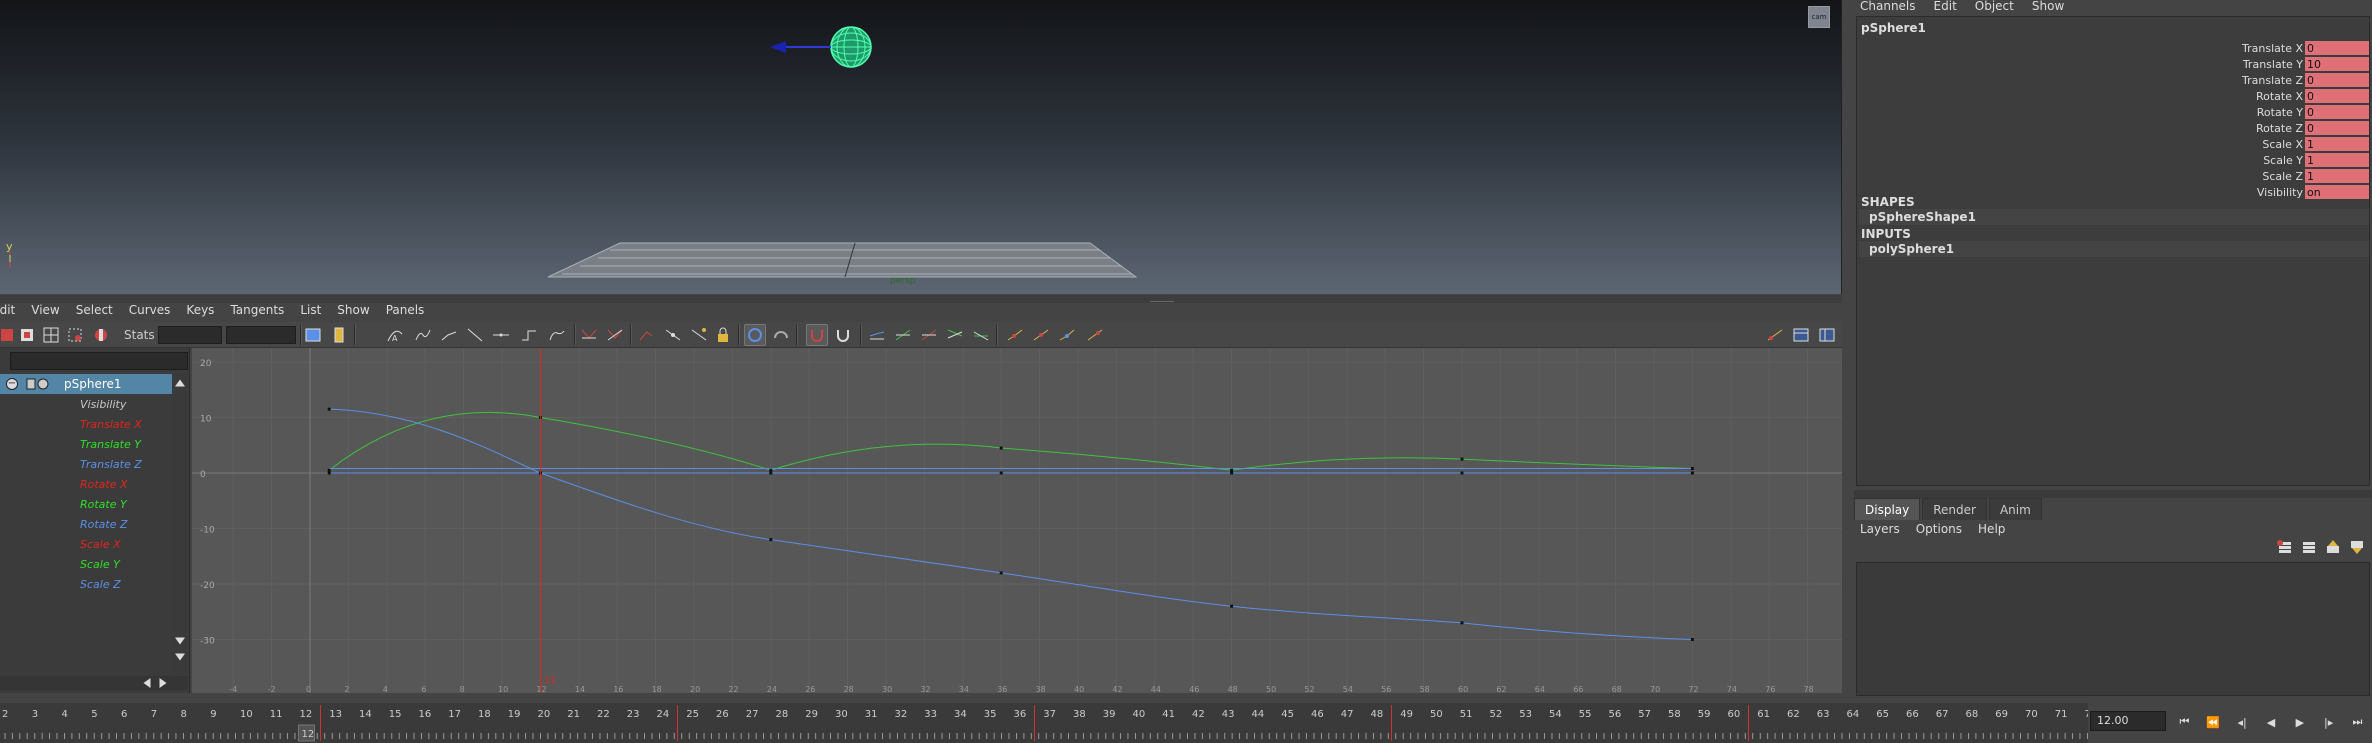  I want to click on region-select-icon, so click(75, 335).